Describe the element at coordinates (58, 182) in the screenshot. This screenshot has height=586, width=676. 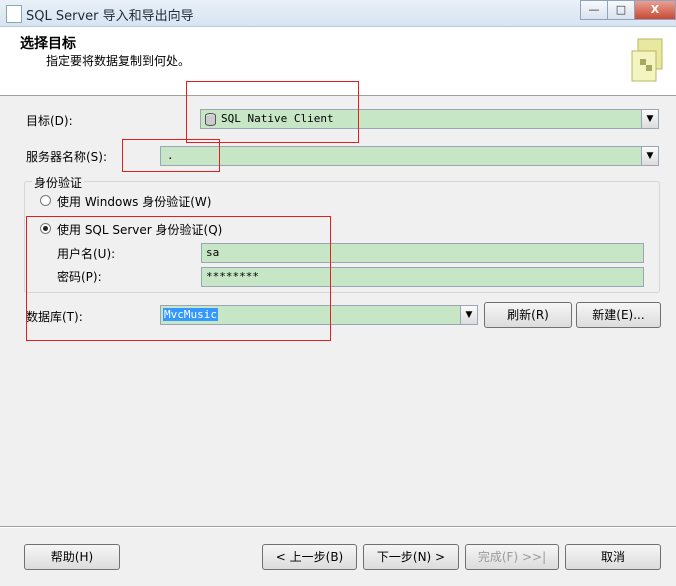
I see `authentication-group-label: 身份验证` at that location.